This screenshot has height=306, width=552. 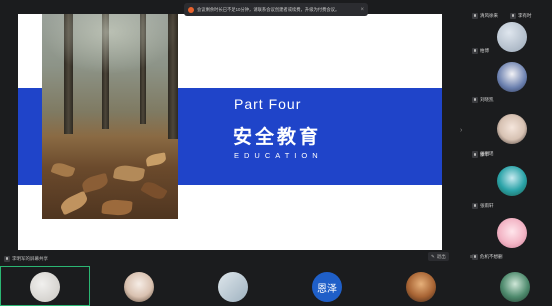 I want to click on share-status-text: 李明军的屏幕共享, so click(x=30, y=258).